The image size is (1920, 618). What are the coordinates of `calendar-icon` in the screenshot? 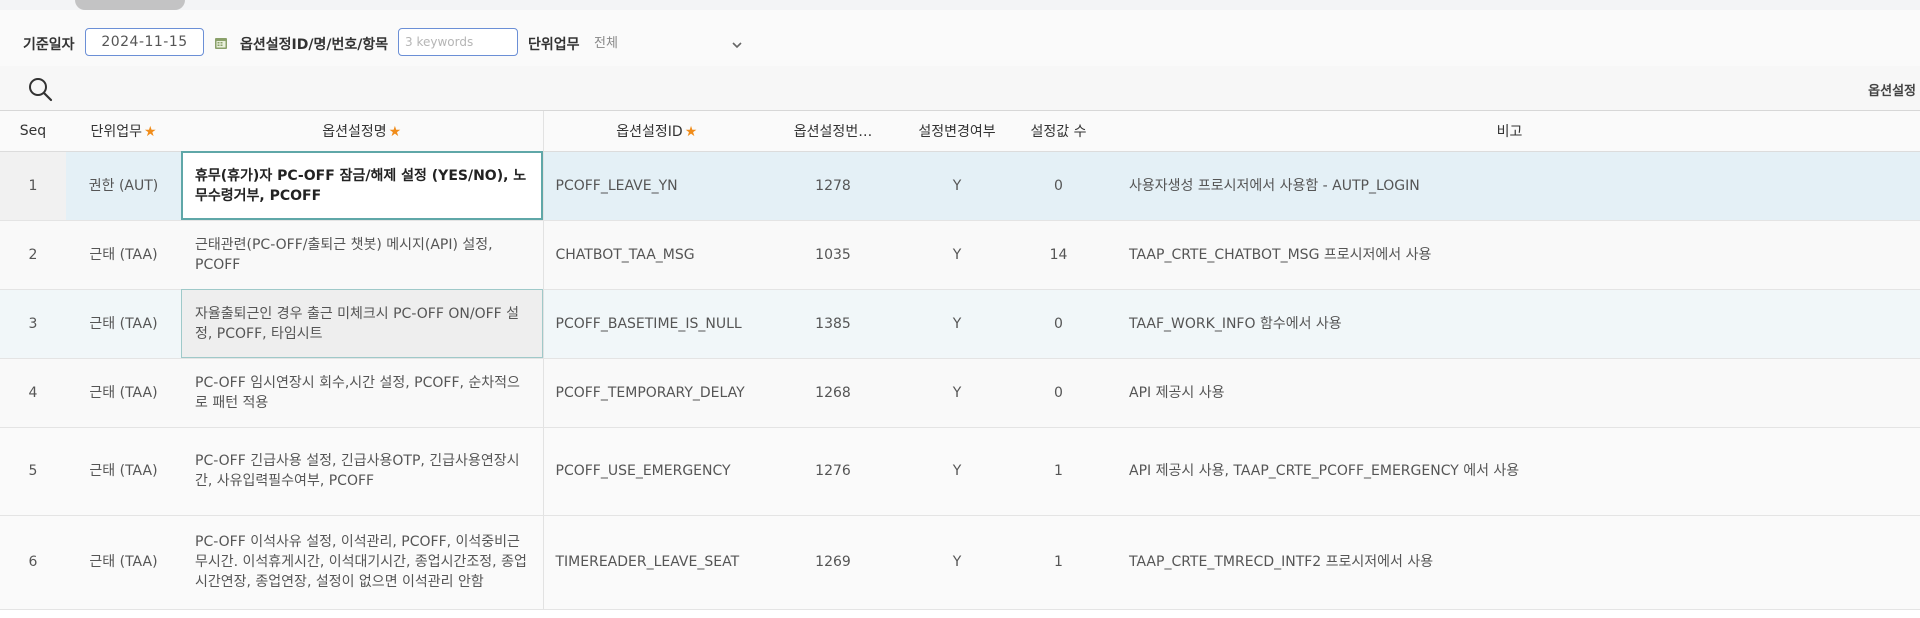 It's located at (221, 42).